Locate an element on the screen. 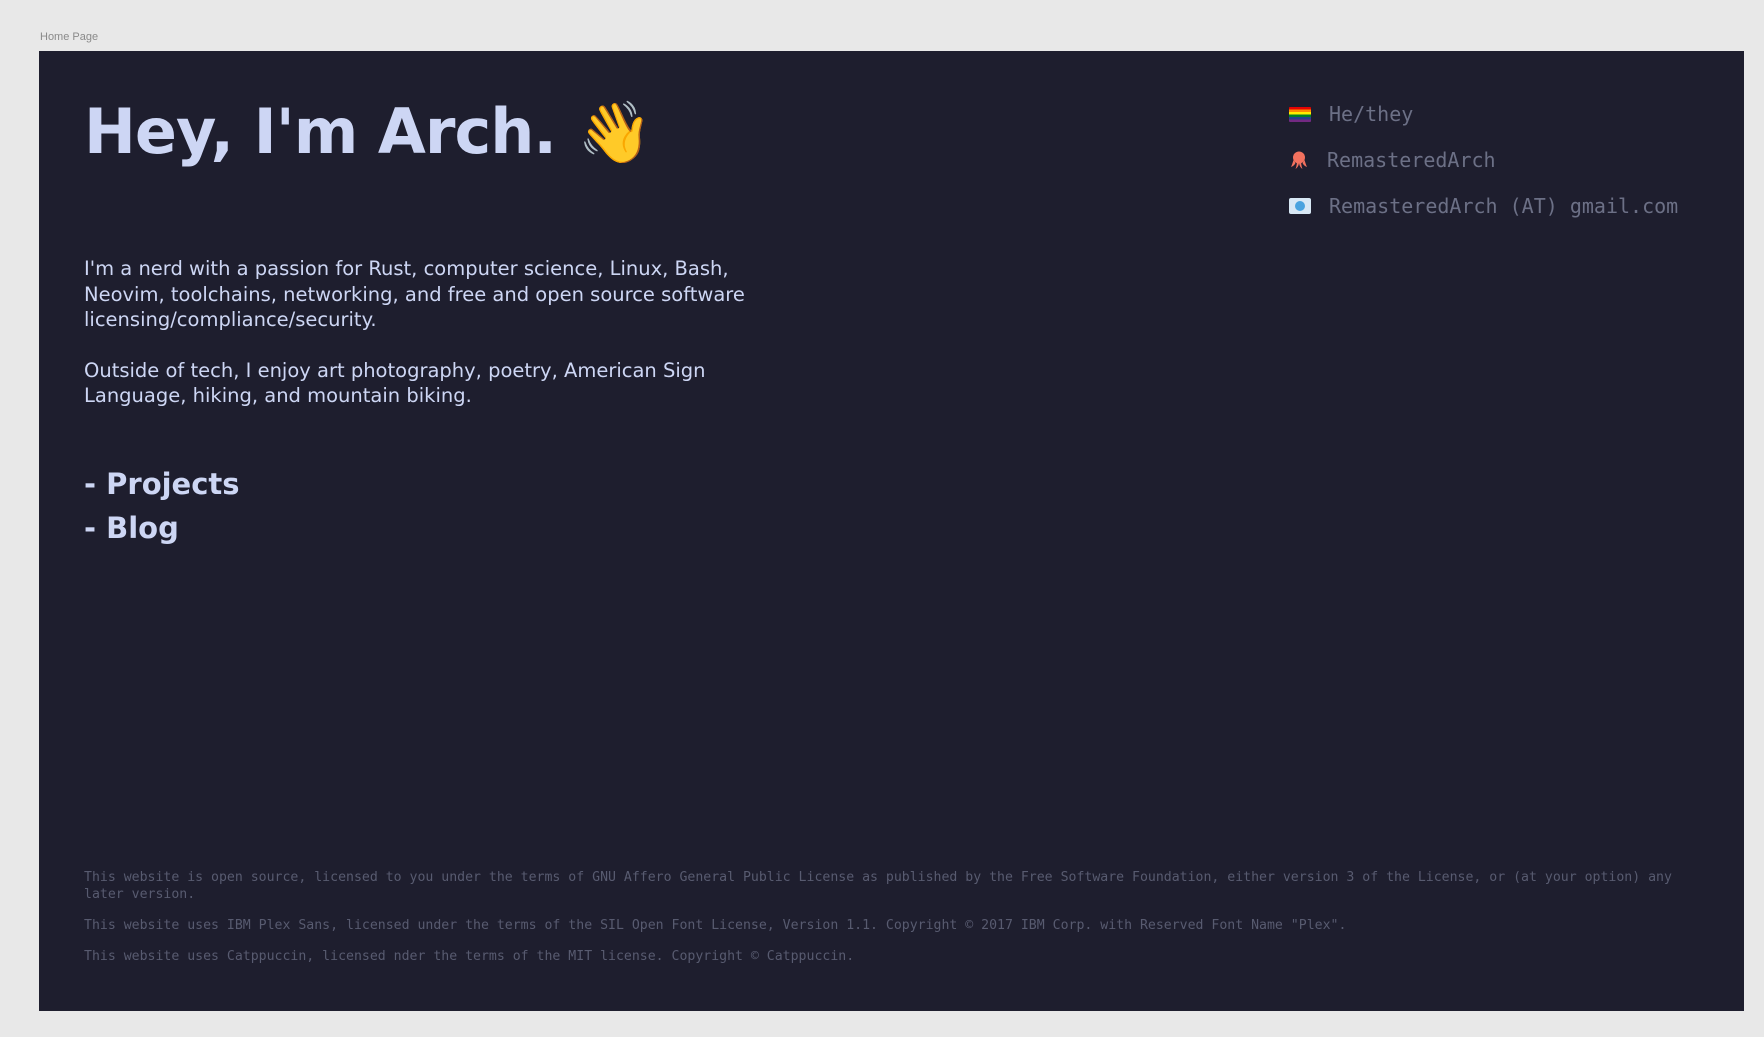  page-title-text: Hey, I'm Arch. is located at coordinates (320, 131).